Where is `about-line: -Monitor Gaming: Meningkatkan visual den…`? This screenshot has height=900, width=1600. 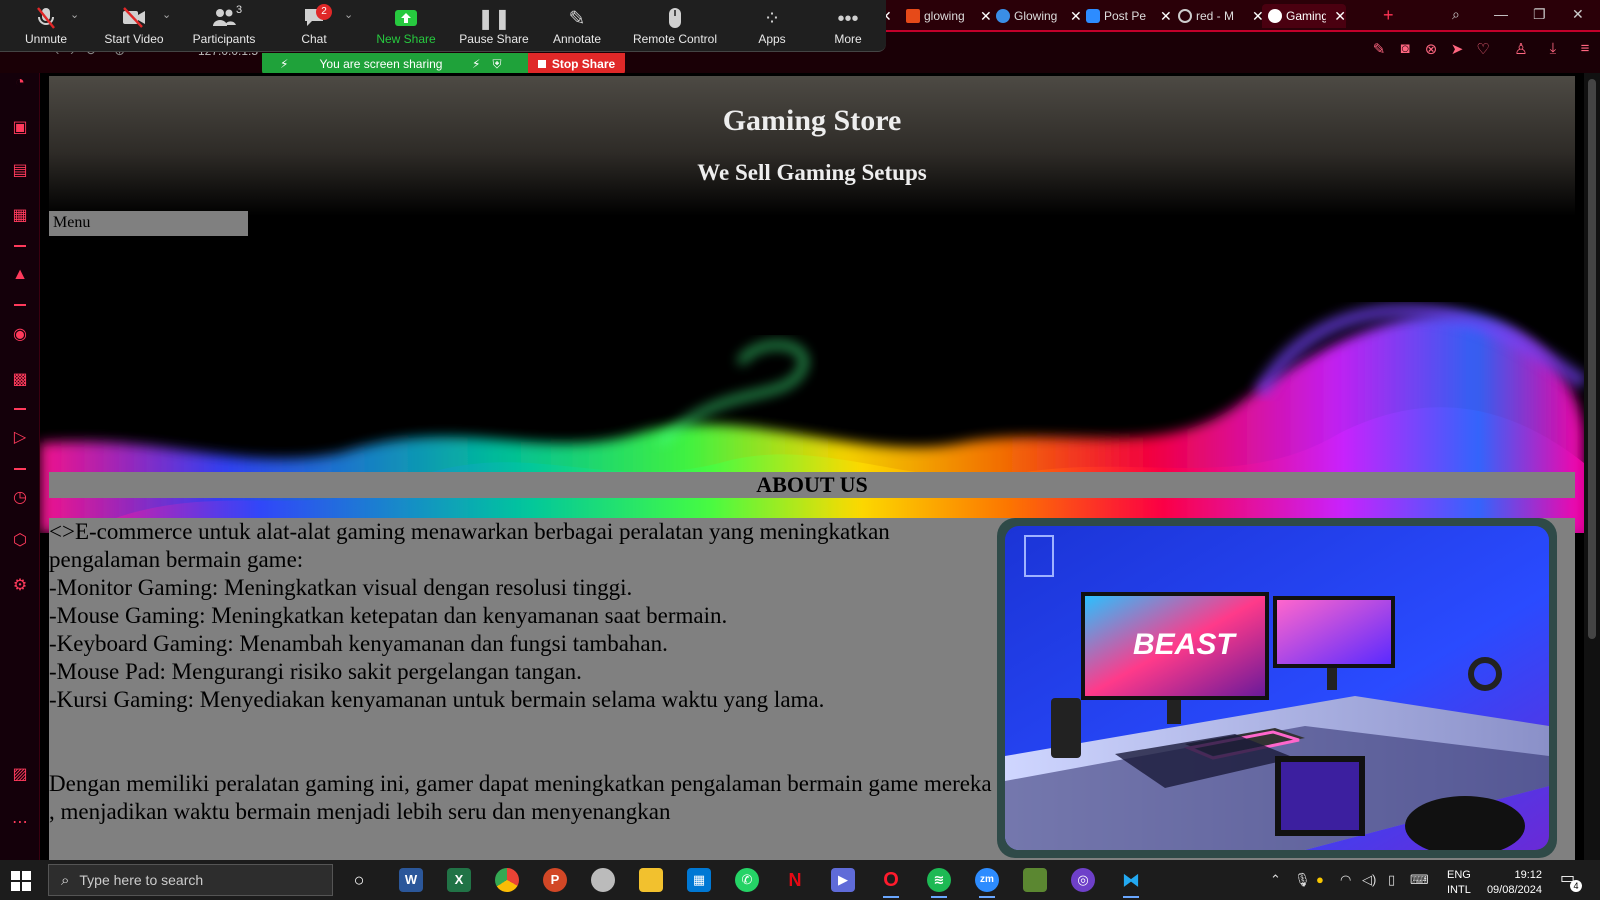
about-line: -Monitor Gaming: Meningkatkan visual den… is located at coordinates (341, 587).